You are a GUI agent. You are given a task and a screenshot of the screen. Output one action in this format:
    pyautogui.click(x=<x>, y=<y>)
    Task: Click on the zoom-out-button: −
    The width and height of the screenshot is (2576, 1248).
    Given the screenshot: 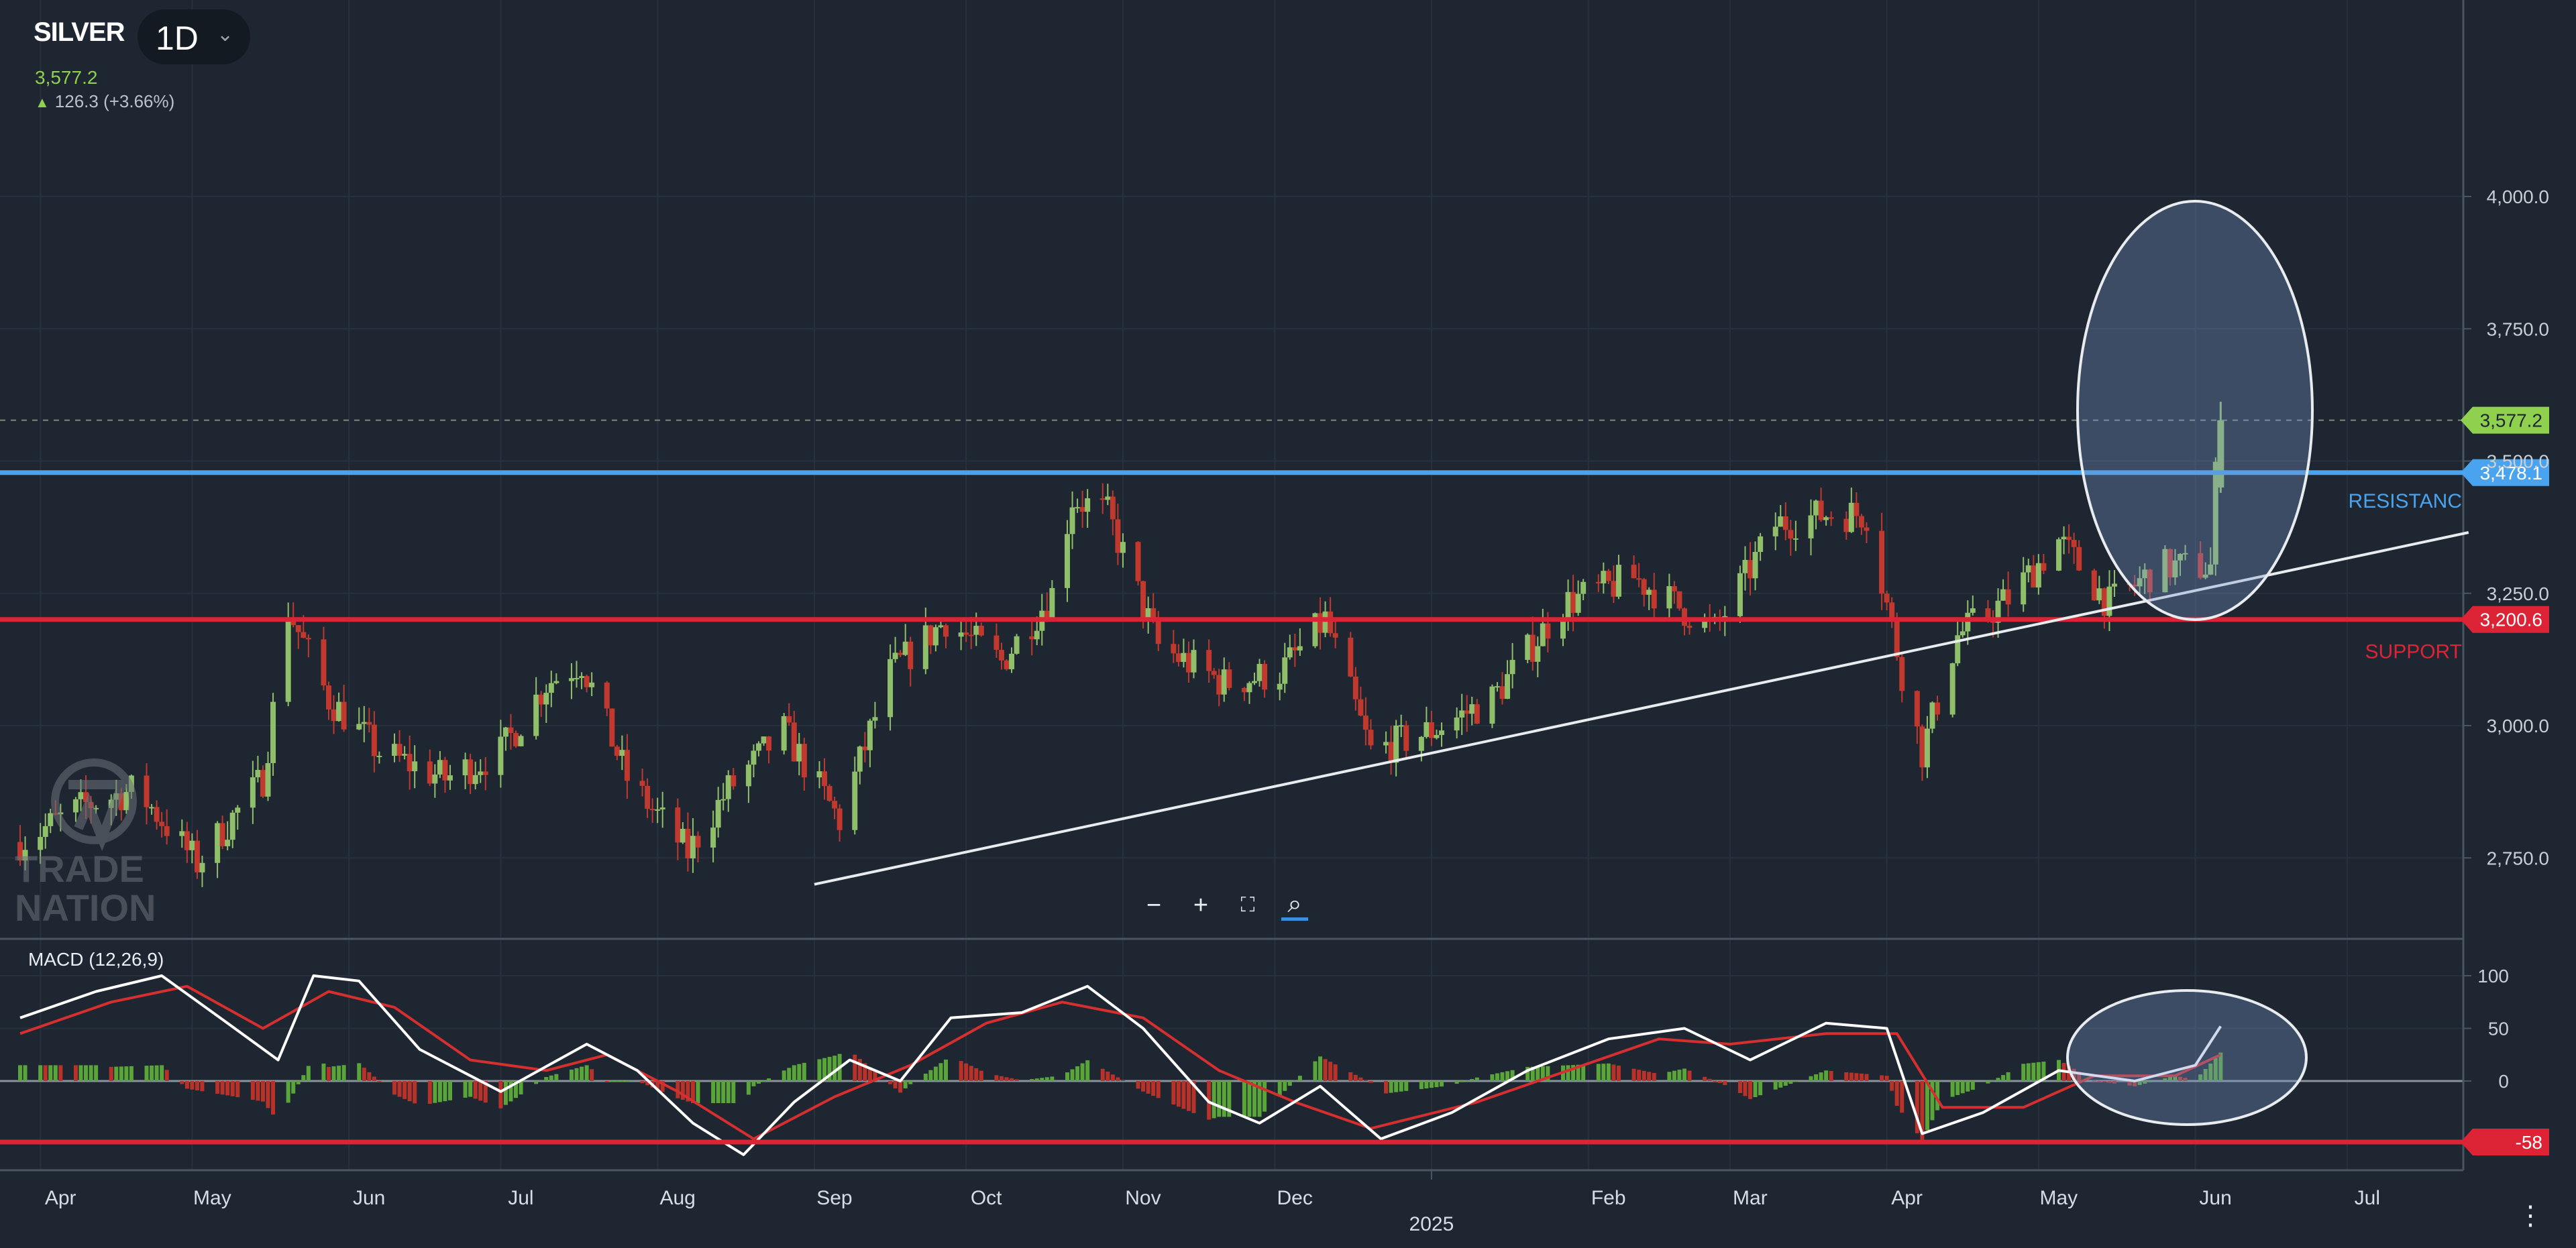 What is the action you would take?
    pyautogui.click(x=1153, y=905)
    